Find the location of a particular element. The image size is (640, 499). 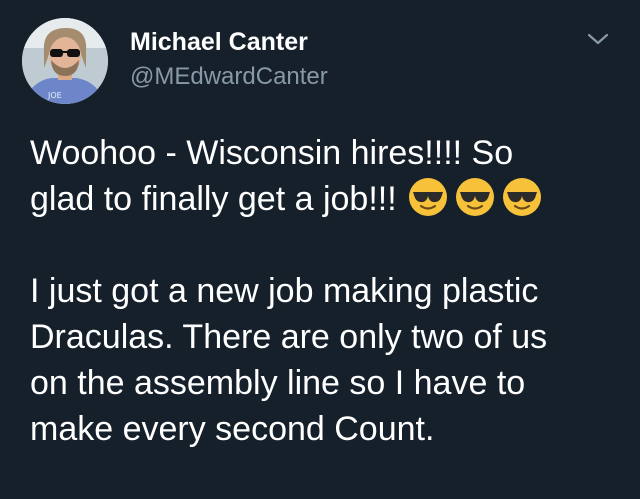

author-handle: @MEdwardCanter is located at coordinates (229, 77).